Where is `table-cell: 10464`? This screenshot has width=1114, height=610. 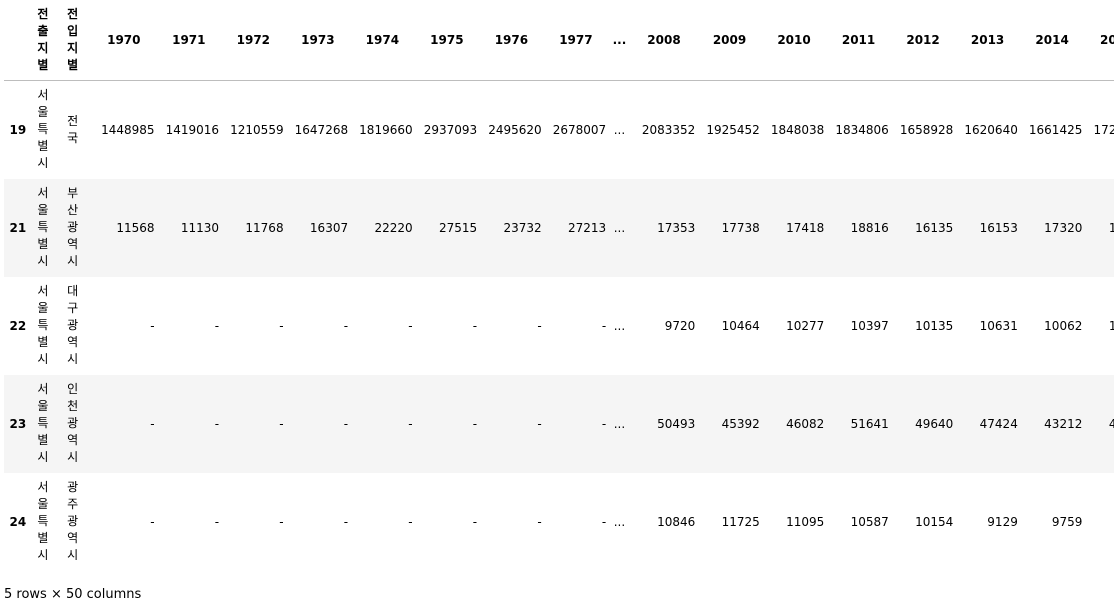
table-cell: 10464 is located at coordinates (740, 325).